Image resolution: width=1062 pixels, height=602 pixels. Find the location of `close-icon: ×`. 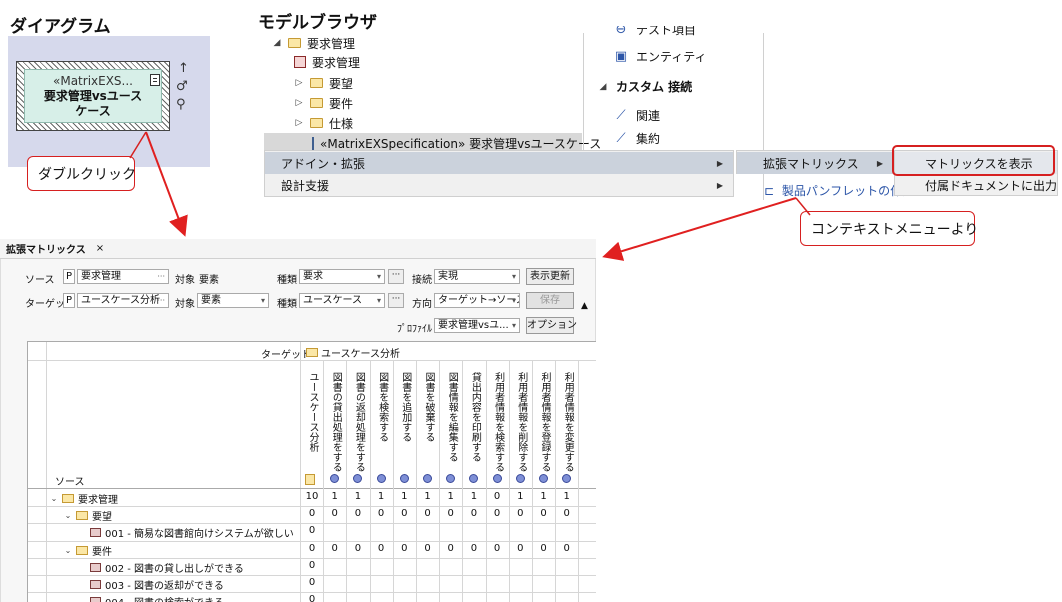

close-icon: × is located at coordinates (100, 248).